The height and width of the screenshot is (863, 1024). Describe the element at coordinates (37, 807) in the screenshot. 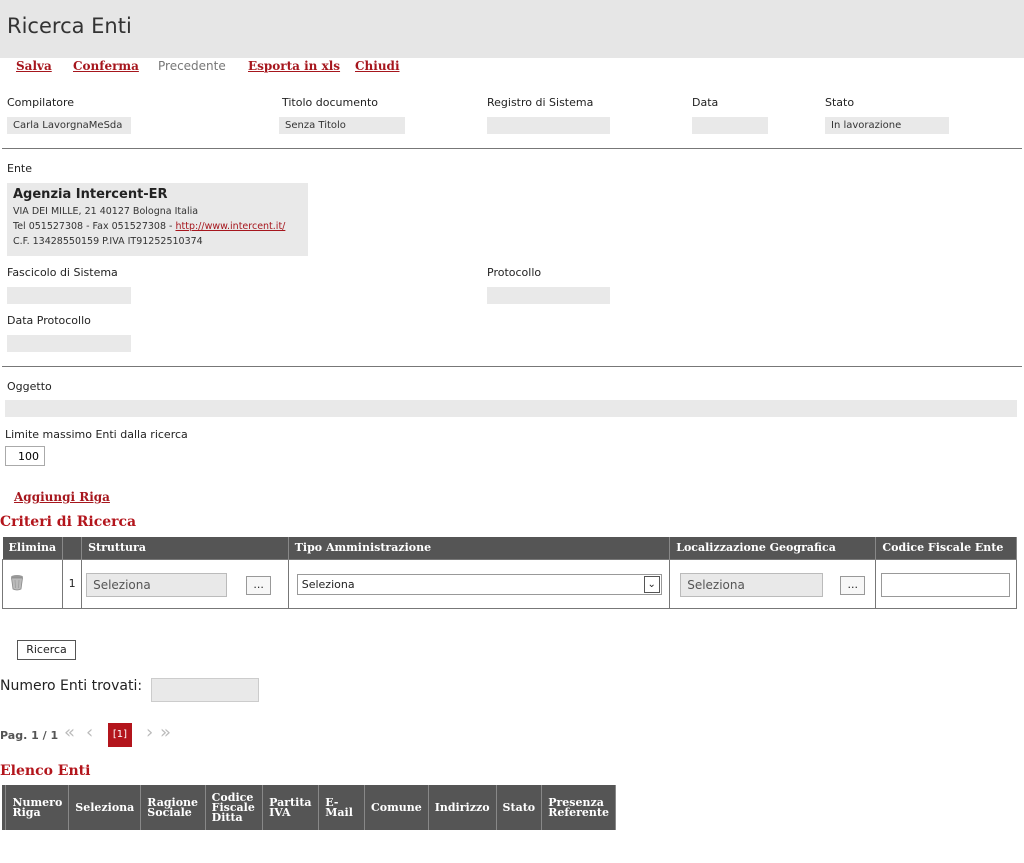

I see `col-numero-riga: Numero Riga` at that location.